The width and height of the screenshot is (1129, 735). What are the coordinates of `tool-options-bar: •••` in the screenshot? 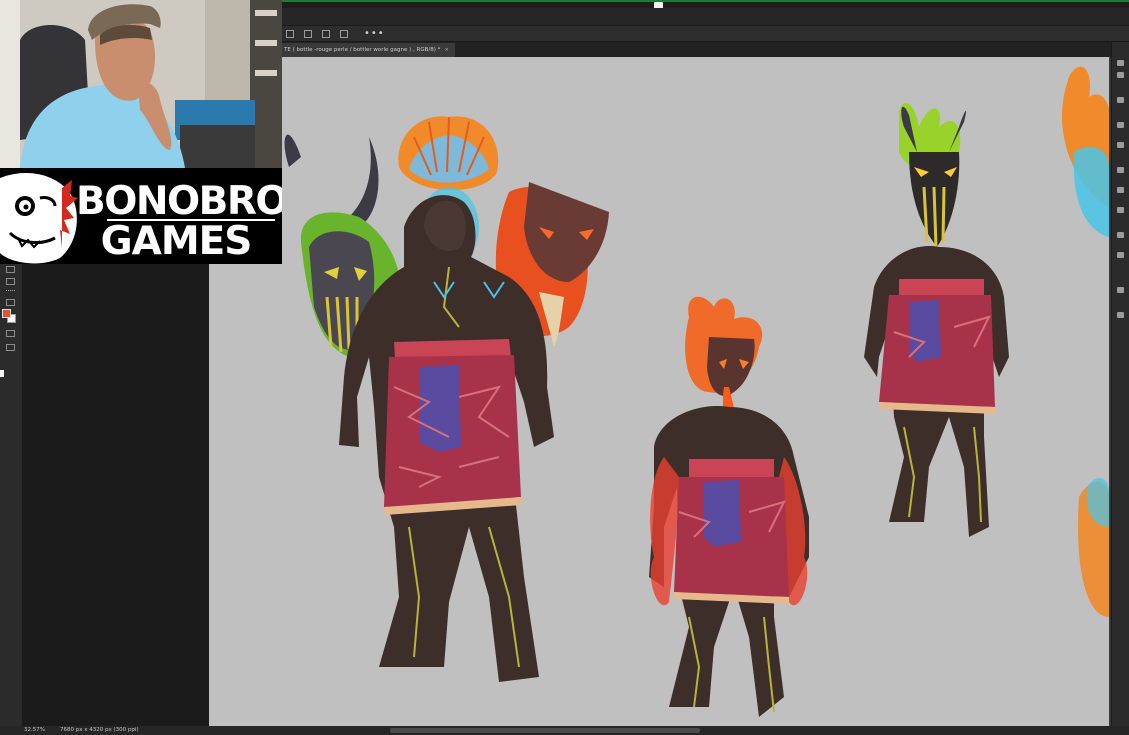 It's located at (705, 34).